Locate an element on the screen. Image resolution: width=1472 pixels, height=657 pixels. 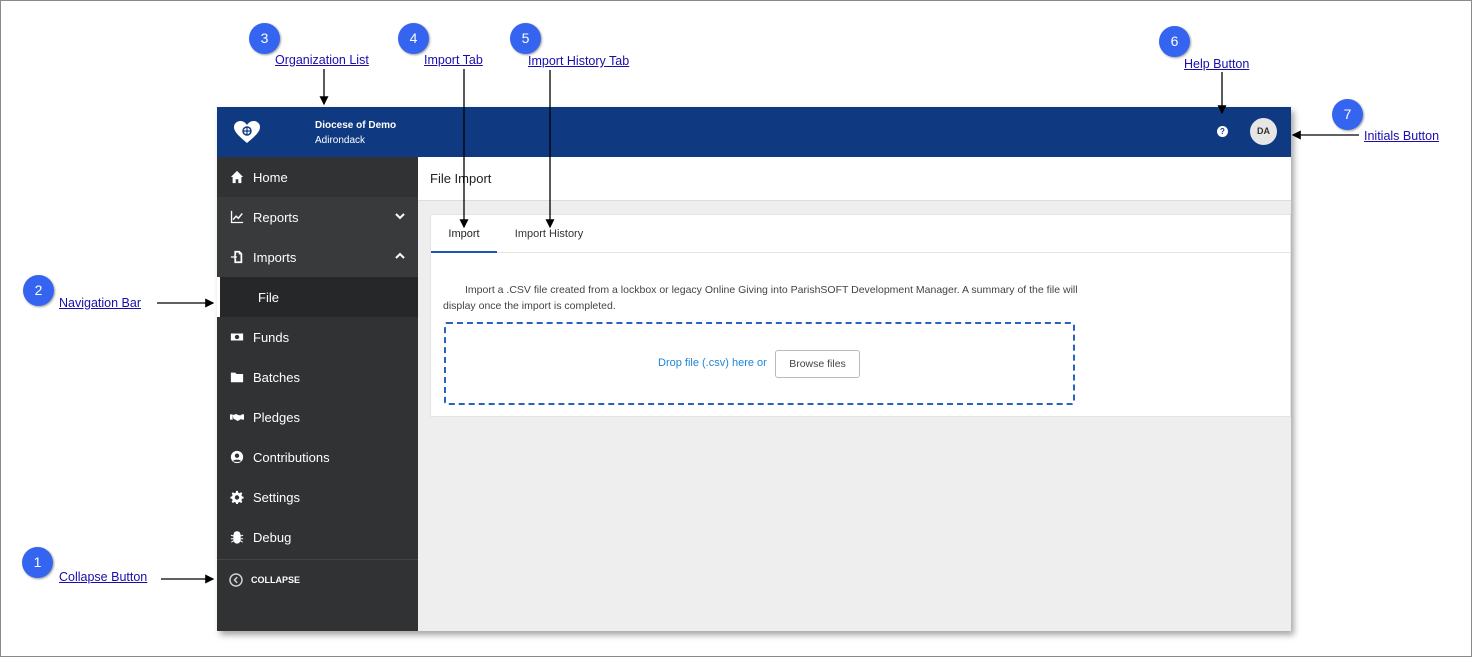
file-import-icon is located at coordinates (237, 257).